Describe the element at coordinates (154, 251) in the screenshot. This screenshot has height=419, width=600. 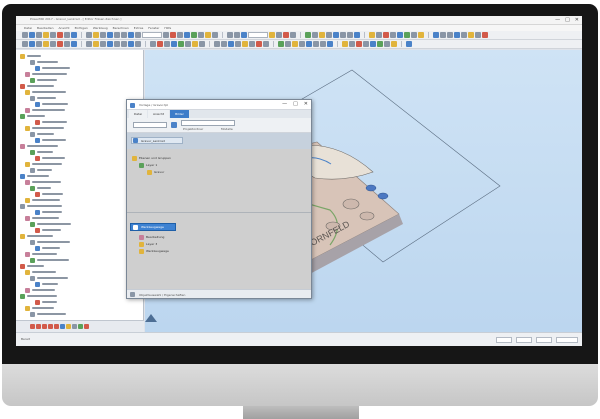
I see `tree-item: Werkzeugwege` at that location.